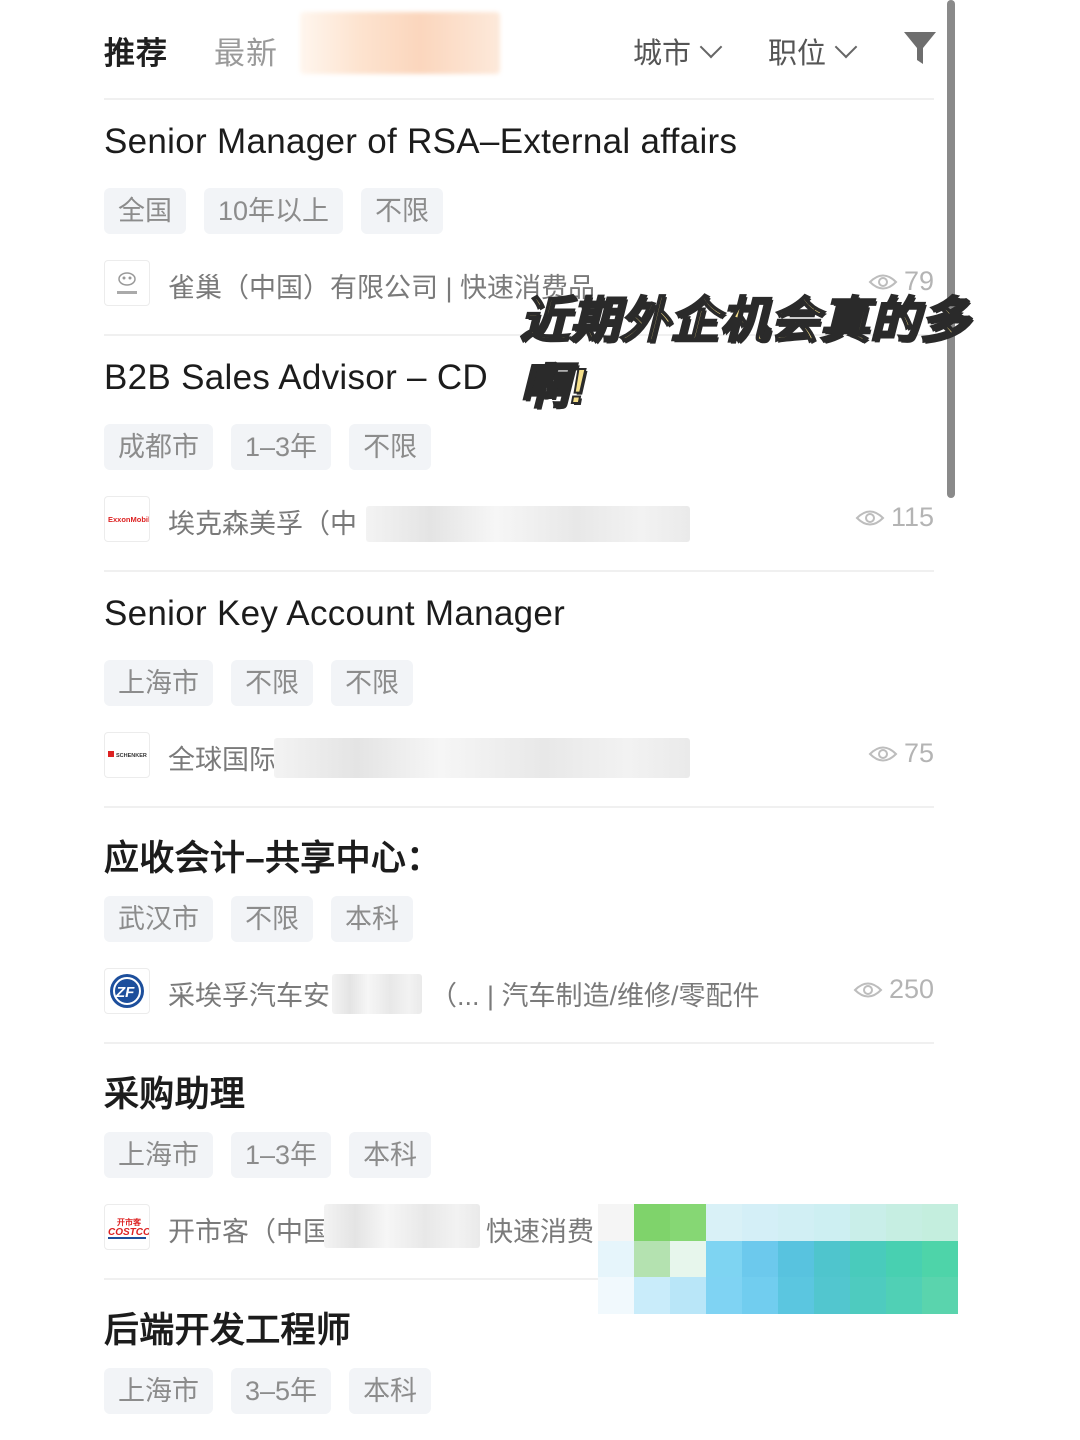 Image resolution: width=1080 pixels, height=1440 pixels. Describe the element at coordinates (281, 1391) in the screenshot. I see `tag-experience: 3–5年` at that location.